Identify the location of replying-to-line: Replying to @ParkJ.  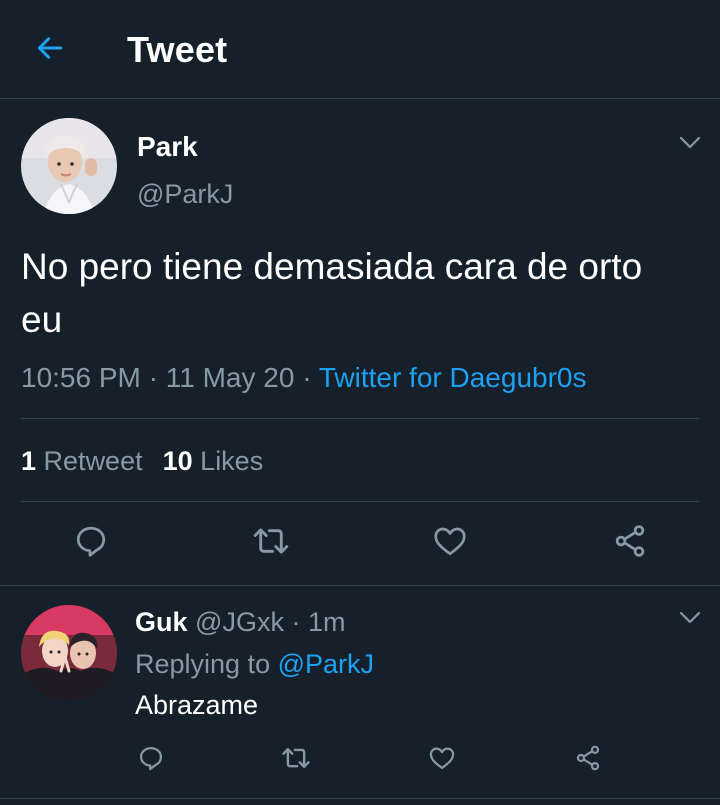
(254, 664).